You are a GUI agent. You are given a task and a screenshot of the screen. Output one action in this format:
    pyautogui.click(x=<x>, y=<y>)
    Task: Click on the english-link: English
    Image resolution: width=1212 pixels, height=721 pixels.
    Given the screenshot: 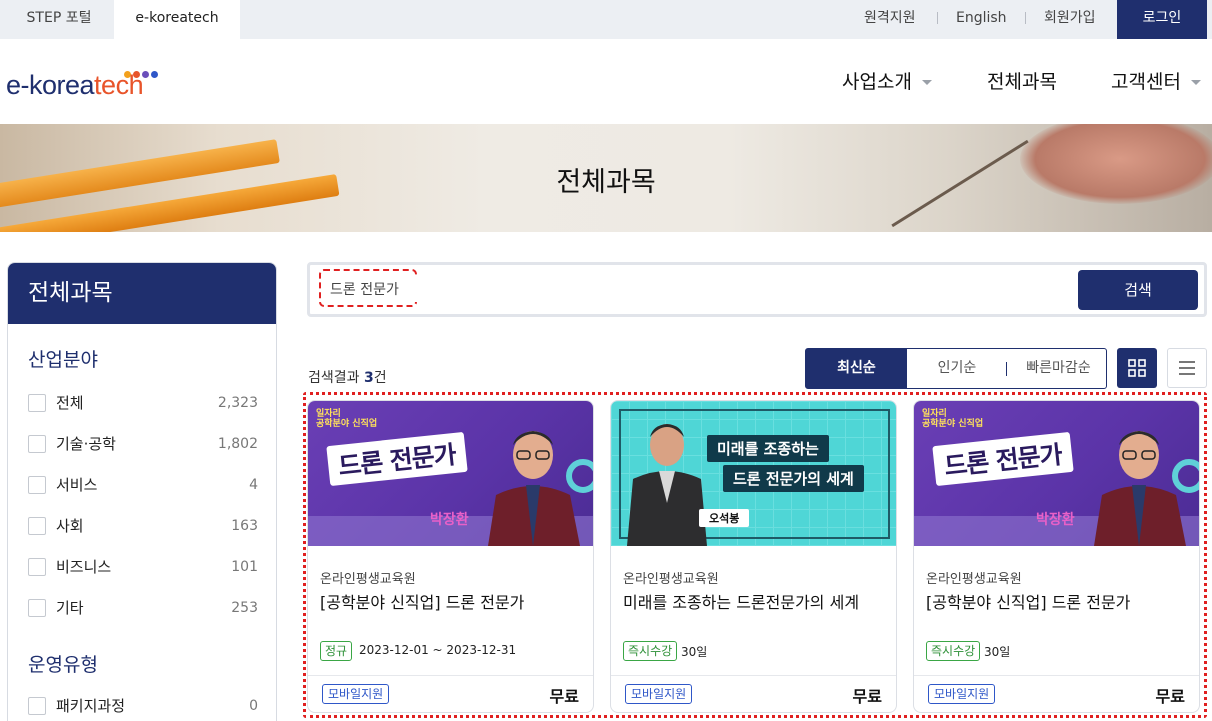 What is the action you would take?
    pyautogui.click(x=981, y=19)
    